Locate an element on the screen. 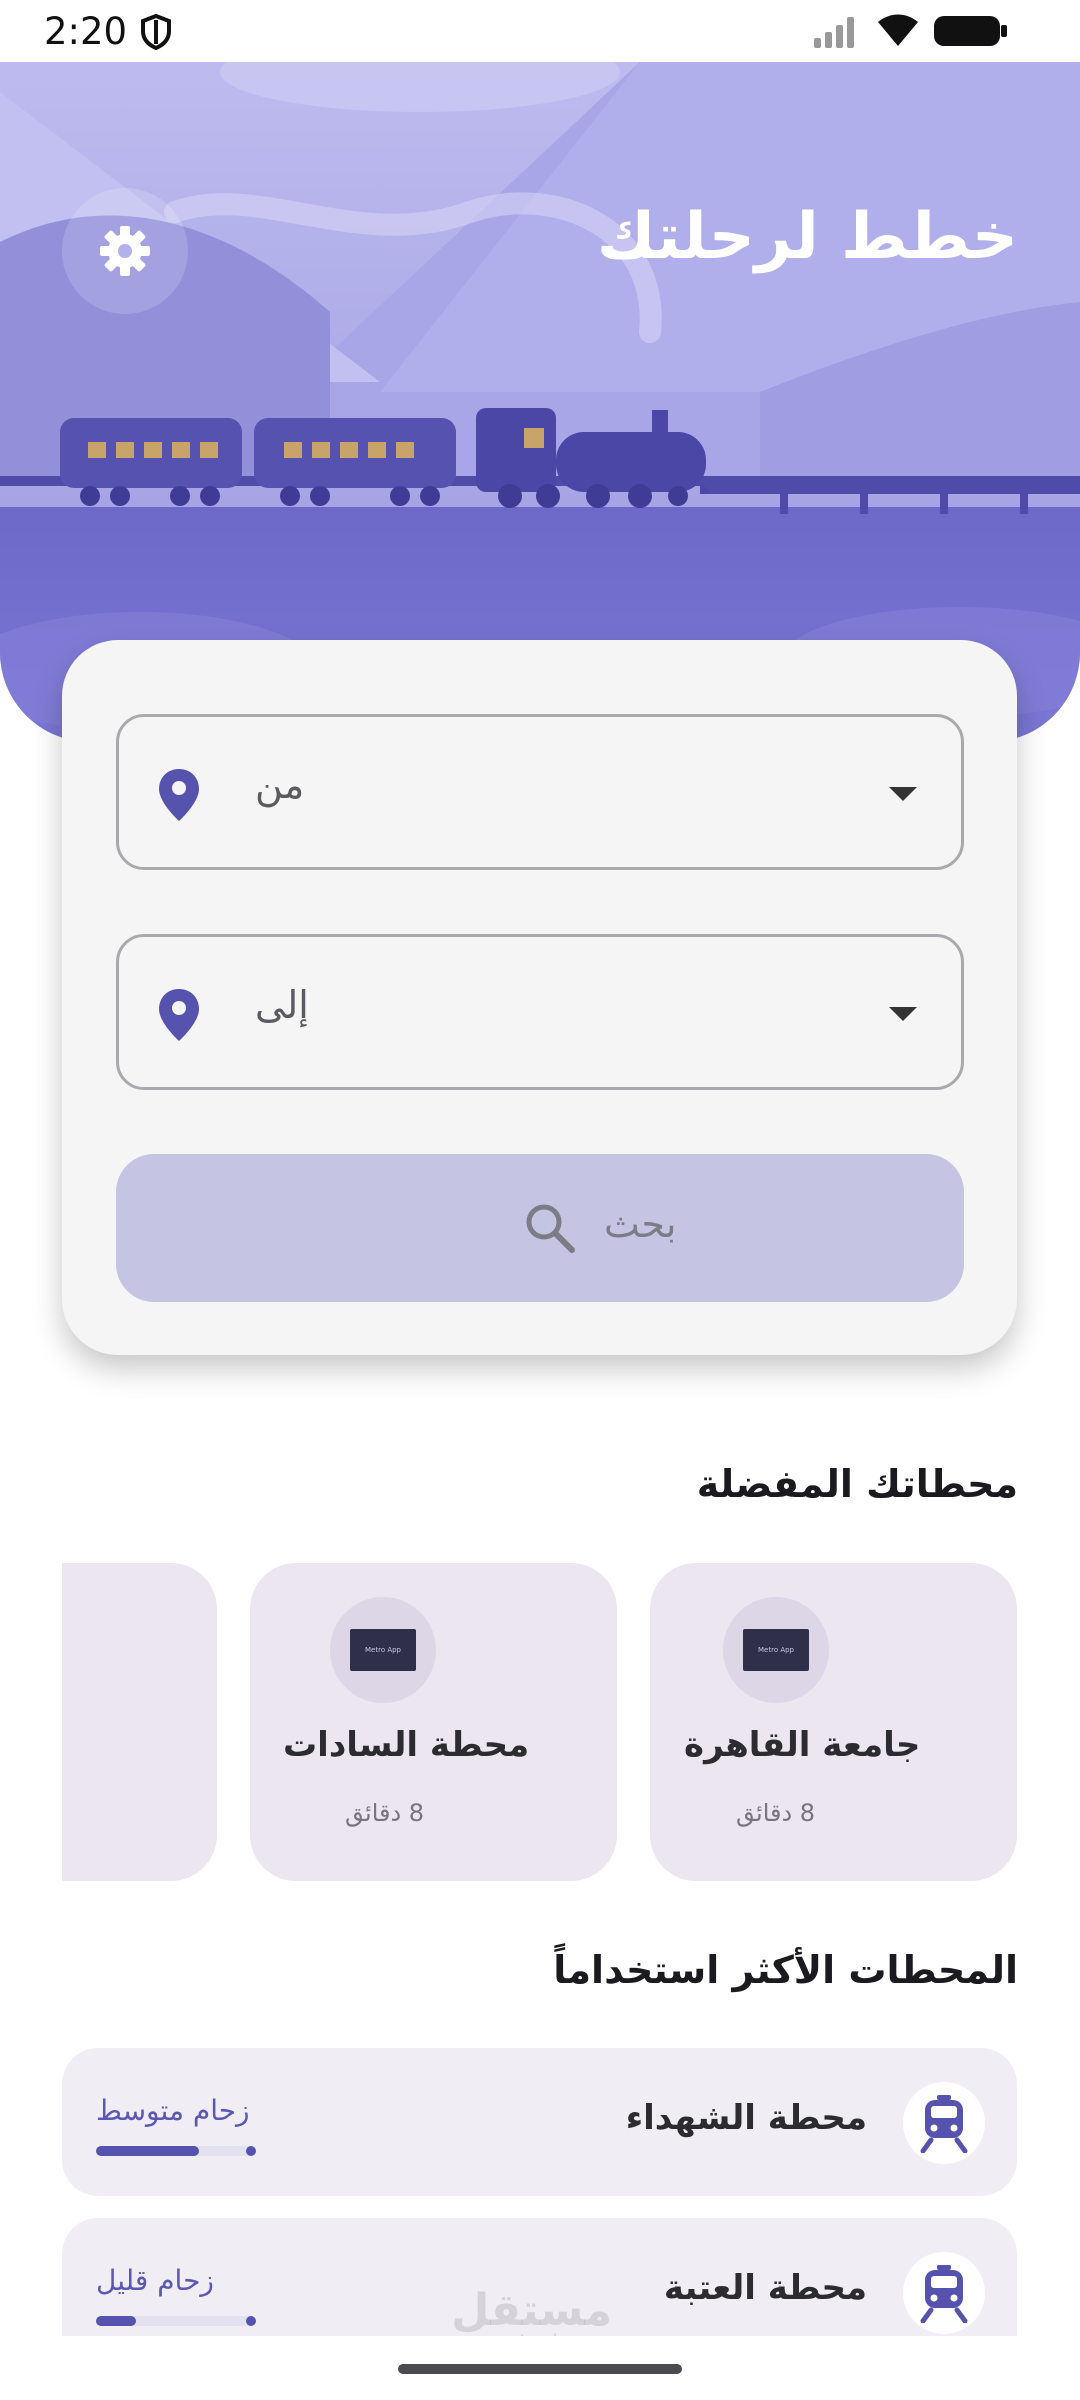  search-button: بحث is located at coordinates (540, 1228).